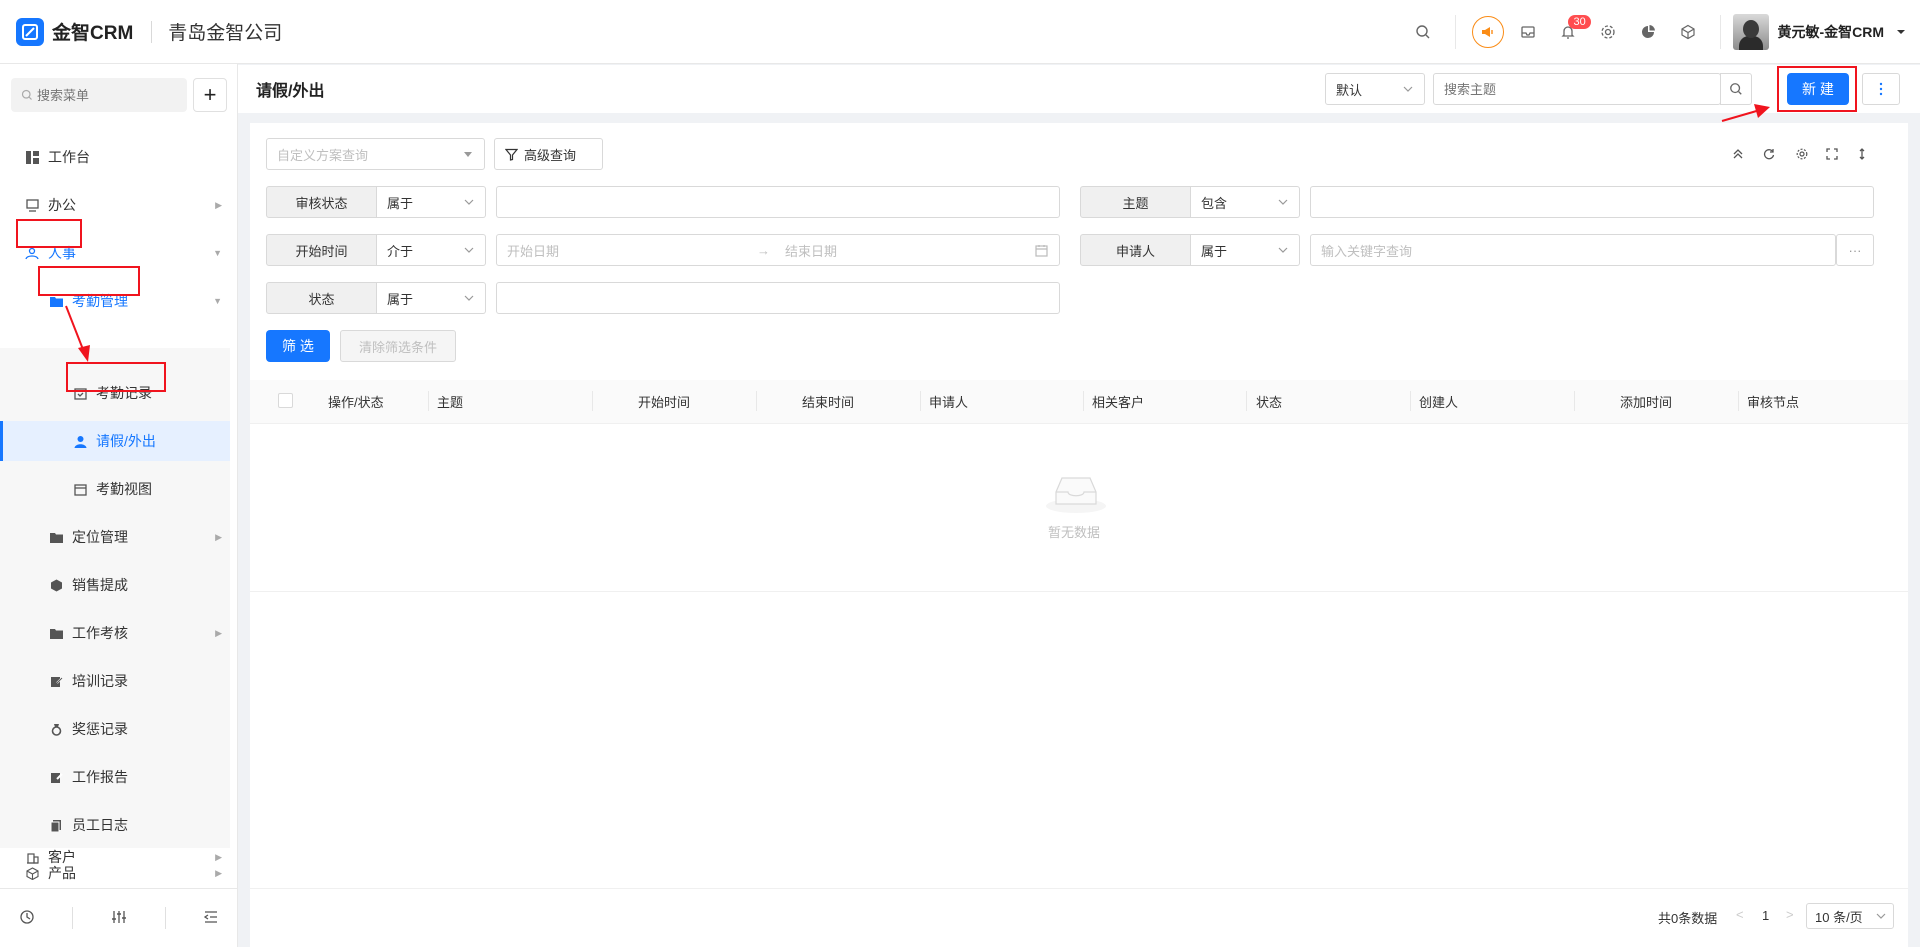 This screenshot has height=947, width=1920. Describe the element at coordinates (632, 250) in the screenshot. I see `start-date-placeholder: 开始日期` at that location.